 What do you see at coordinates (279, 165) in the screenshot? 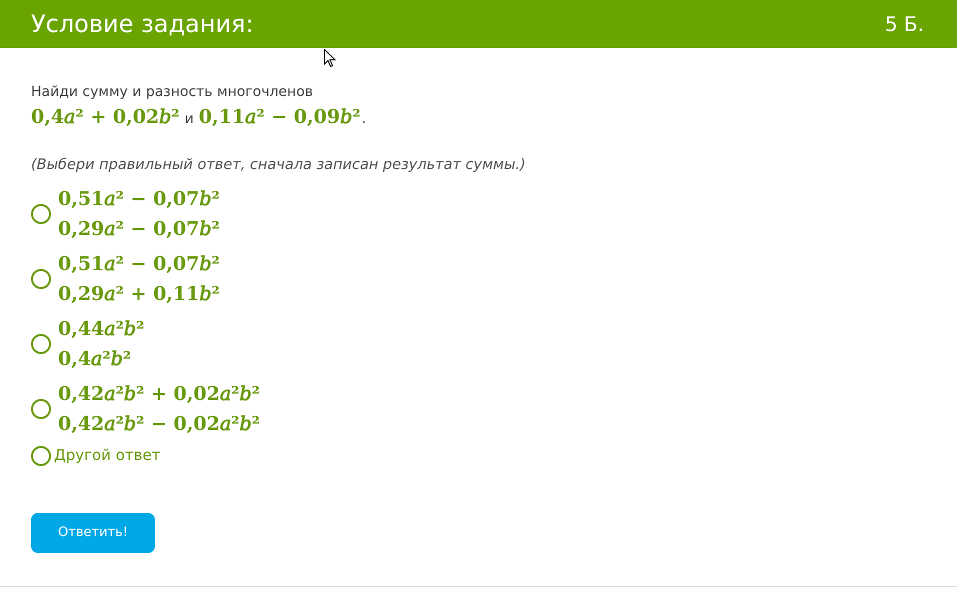
I see `hint-text: (Выбери правильный ответ, сначала записан результат суммы.)` at bounding box center [279, 165].